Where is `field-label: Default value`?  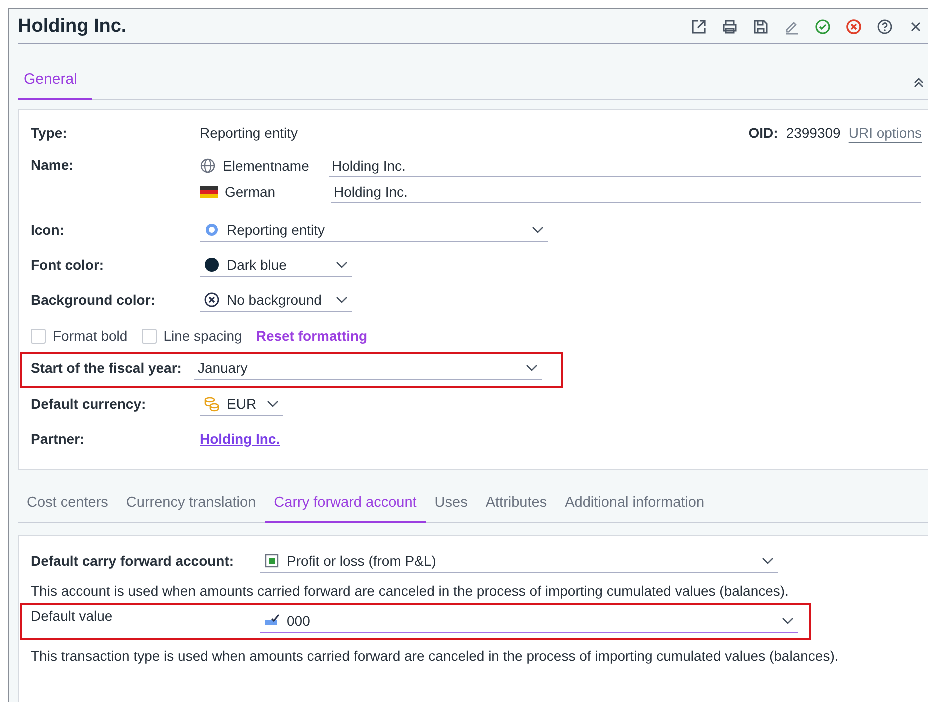
field-label: Default value is located at coordinates (72, 616).